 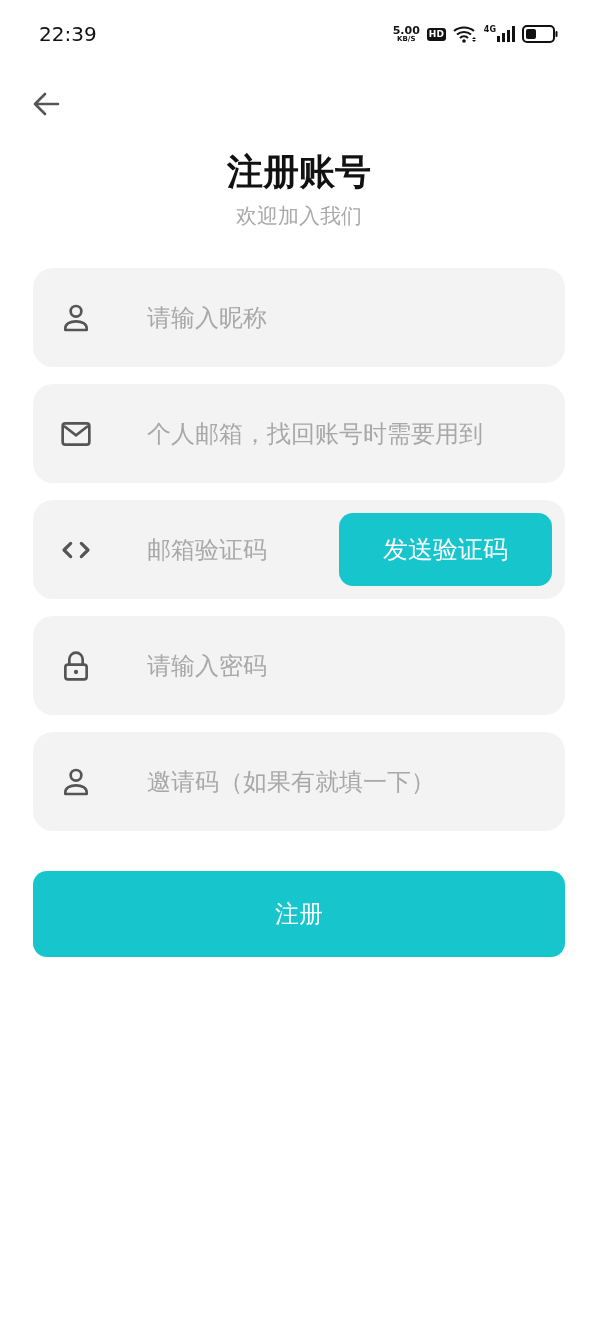 I want to click on input-field: 请输入昵称, so click(x=348, y=317).